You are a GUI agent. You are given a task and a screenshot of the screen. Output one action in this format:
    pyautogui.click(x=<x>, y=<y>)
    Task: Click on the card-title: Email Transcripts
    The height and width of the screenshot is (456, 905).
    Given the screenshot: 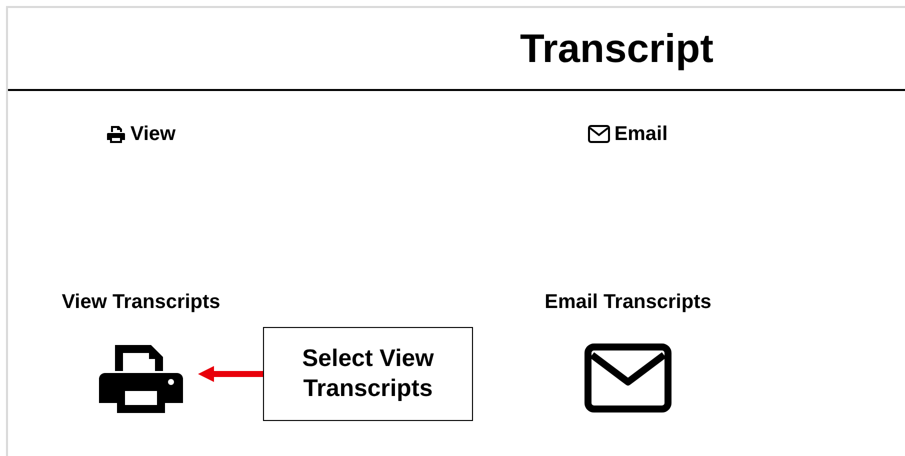 What is the action you would take?
    pyautogui.click(x=628, y=302)
    